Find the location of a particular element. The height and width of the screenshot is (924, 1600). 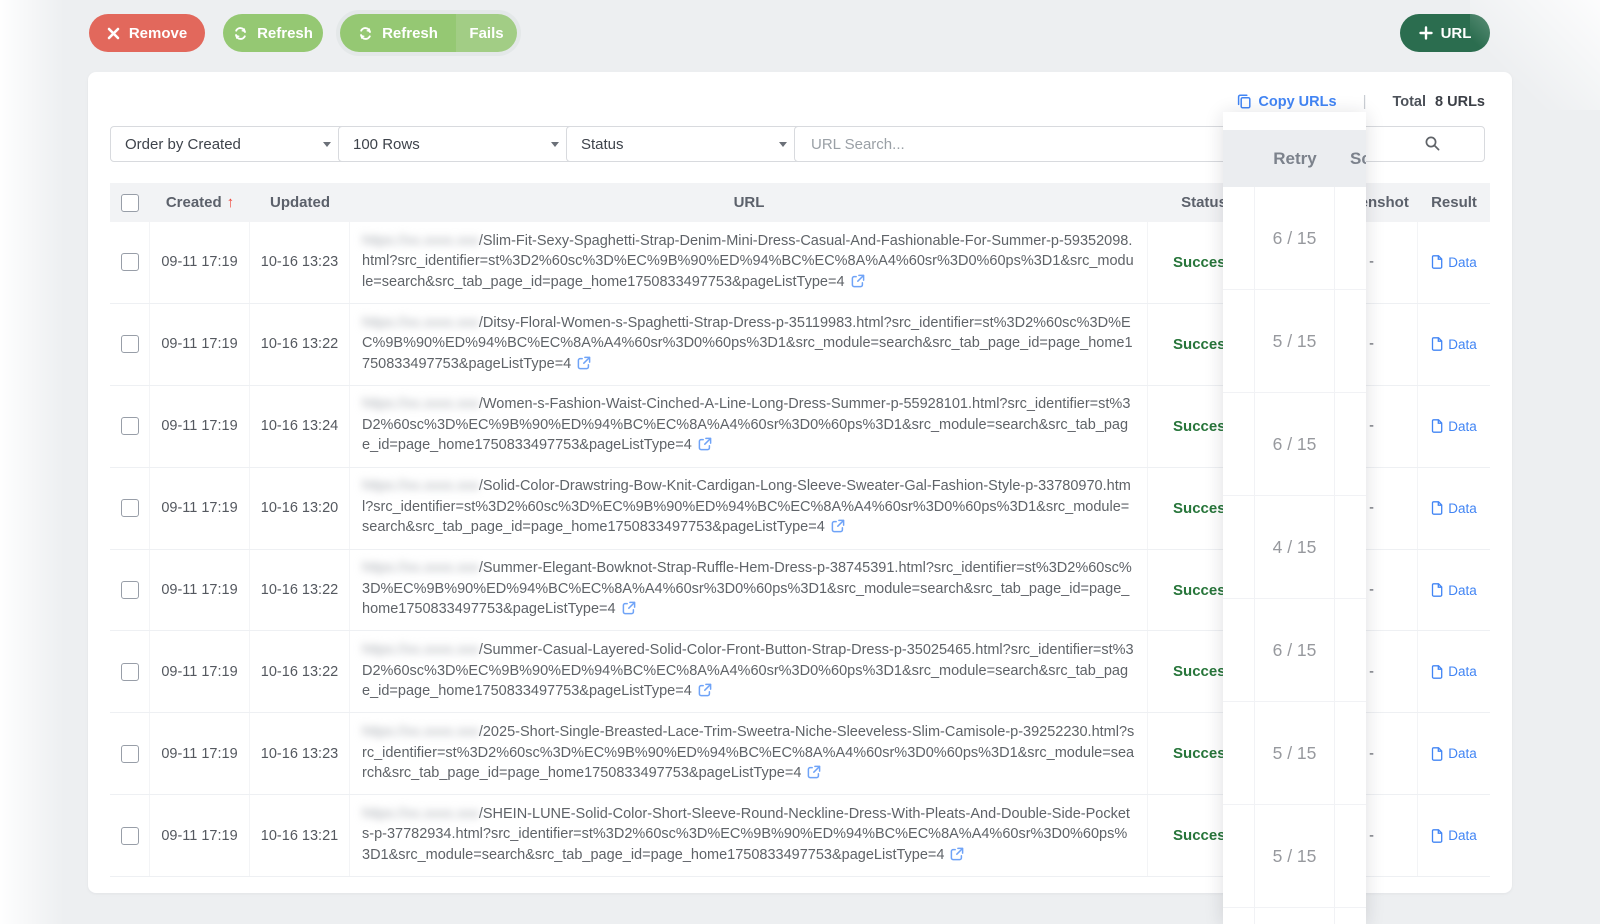

rows-per-page-select-value: 100 Rows is located at coordinates (386, 144).